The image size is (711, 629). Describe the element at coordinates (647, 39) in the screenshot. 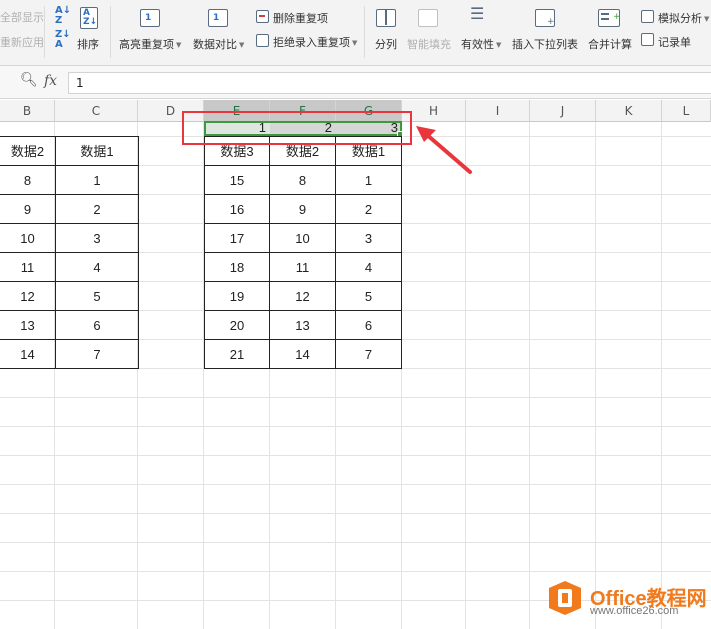

I see `record-sheet-icon` at that location.